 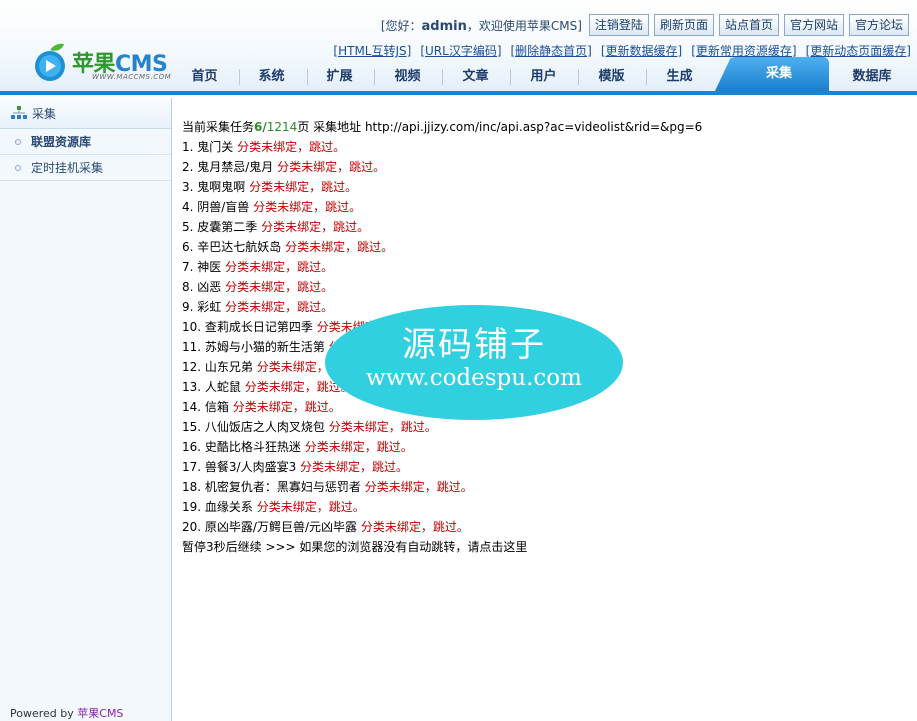 What do you see at coordinates (217, 367) in the screenshot?
I see `collect-item-title: 12. 山东兄弟` at bounding box center [217, 367].